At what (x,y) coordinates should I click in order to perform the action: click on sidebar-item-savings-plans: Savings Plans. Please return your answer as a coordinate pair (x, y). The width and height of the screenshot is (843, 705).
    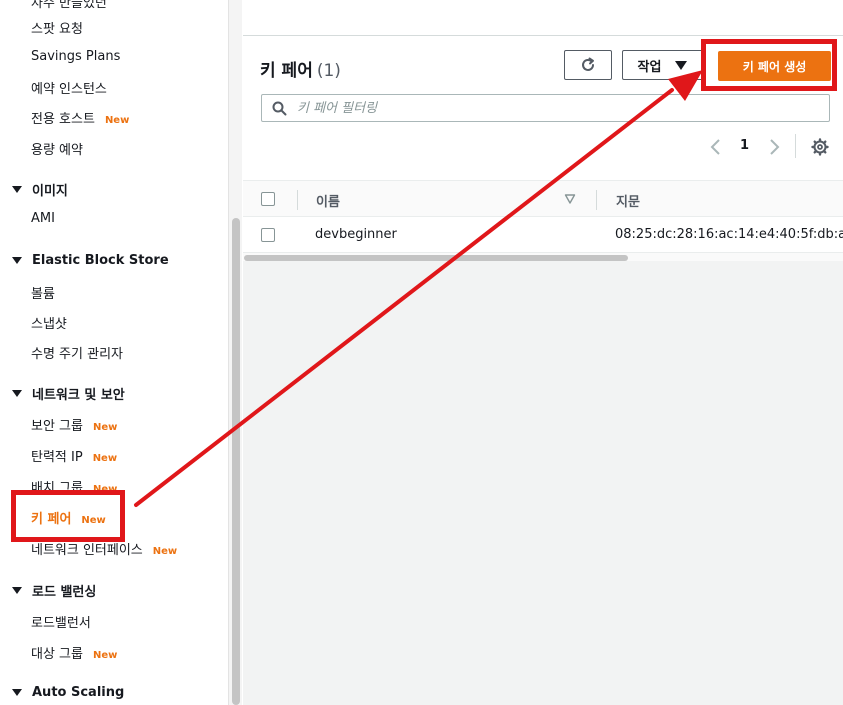
    Looking at the image, I should click on (75, 56).